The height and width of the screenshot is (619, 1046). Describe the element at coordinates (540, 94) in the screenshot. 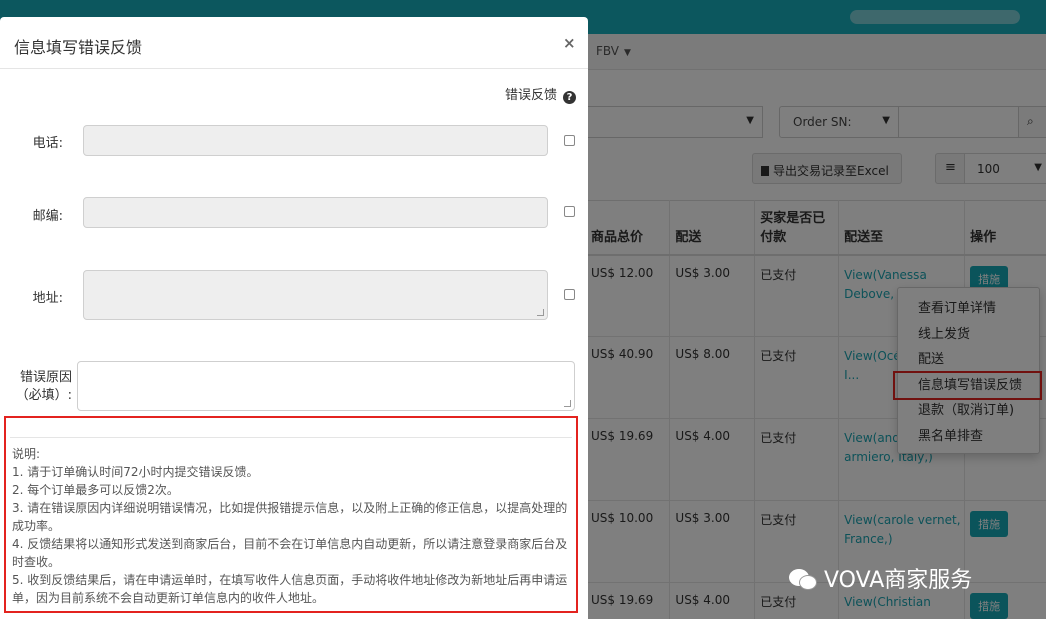

I see `error-feedback-header: 错误反馈?` at that location.